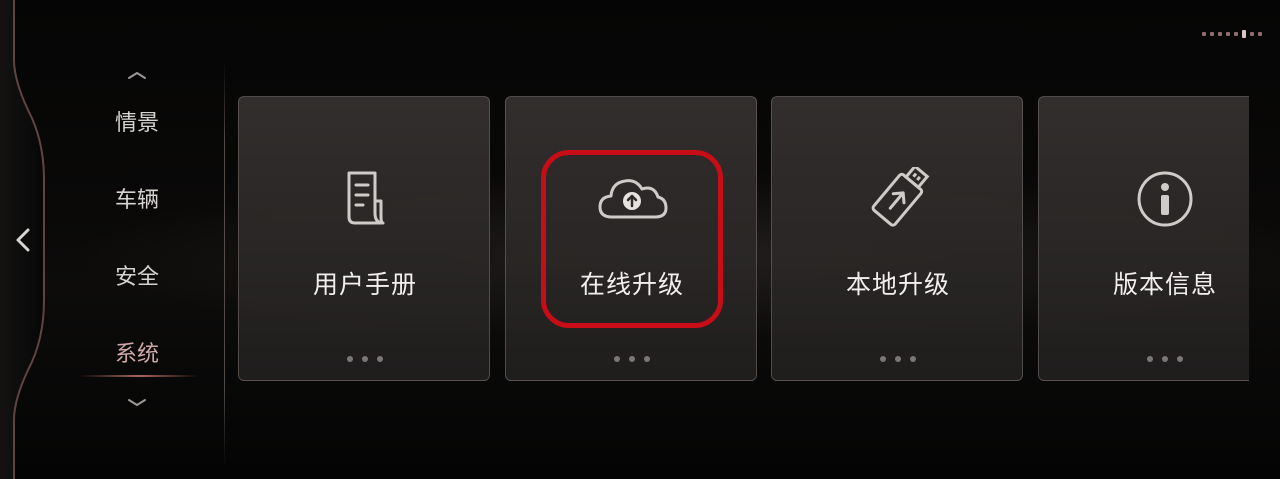 The height and width of the screenshot is (479, 1280). Describe the element at coordinates (137, 403) in the screenshot. I see `chevron-down-icon` at that location.